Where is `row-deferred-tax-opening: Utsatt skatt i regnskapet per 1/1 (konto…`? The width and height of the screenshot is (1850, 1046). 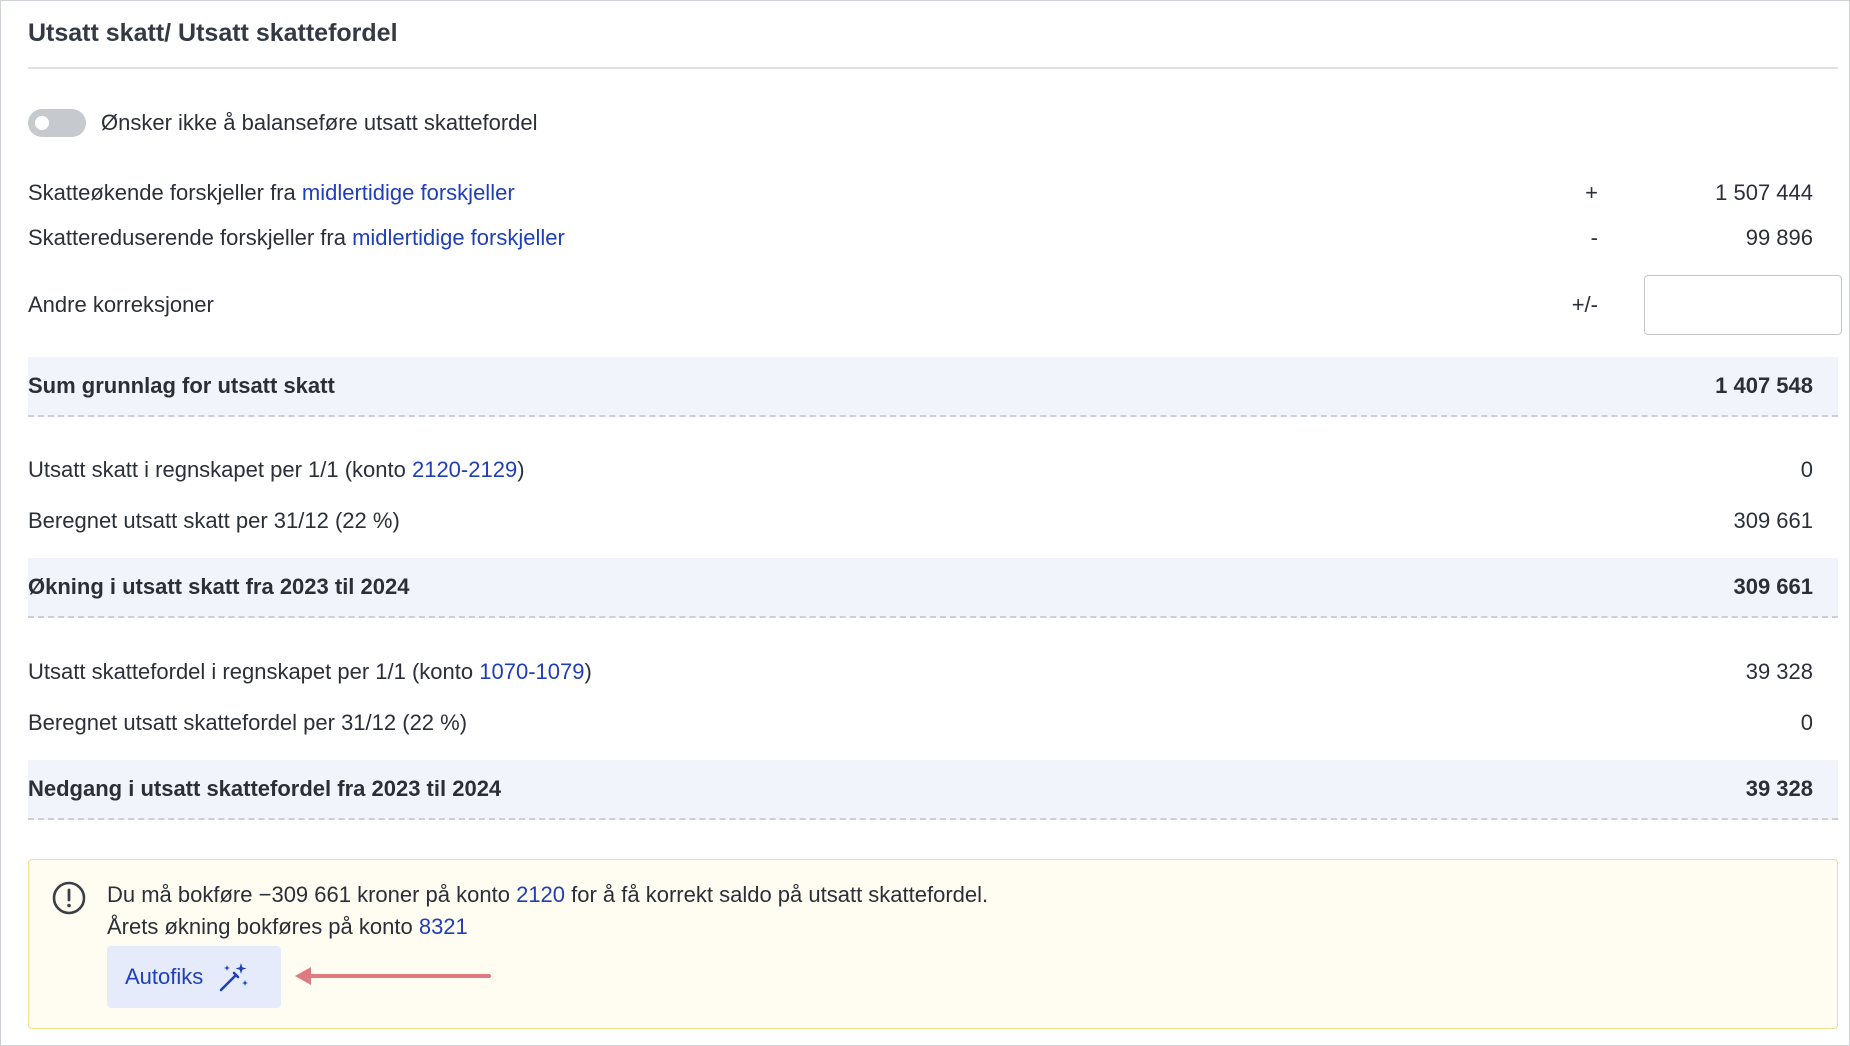 row-deferred-tax-opening: Utsatt skatt i regnskapet per 1/1 (konto… is located at coordinates (933, 470).